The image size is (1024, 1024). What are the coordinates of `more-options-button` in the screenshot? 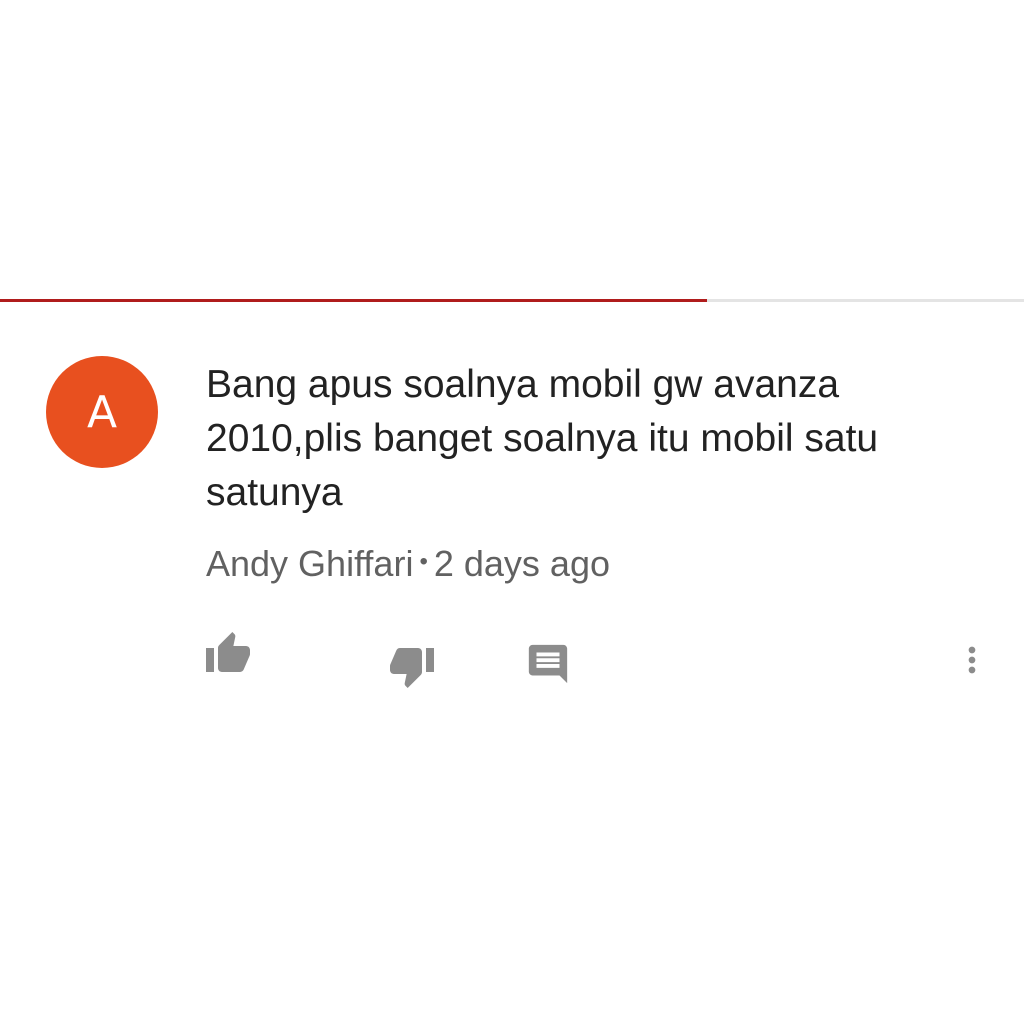 It's located at (972, 660).